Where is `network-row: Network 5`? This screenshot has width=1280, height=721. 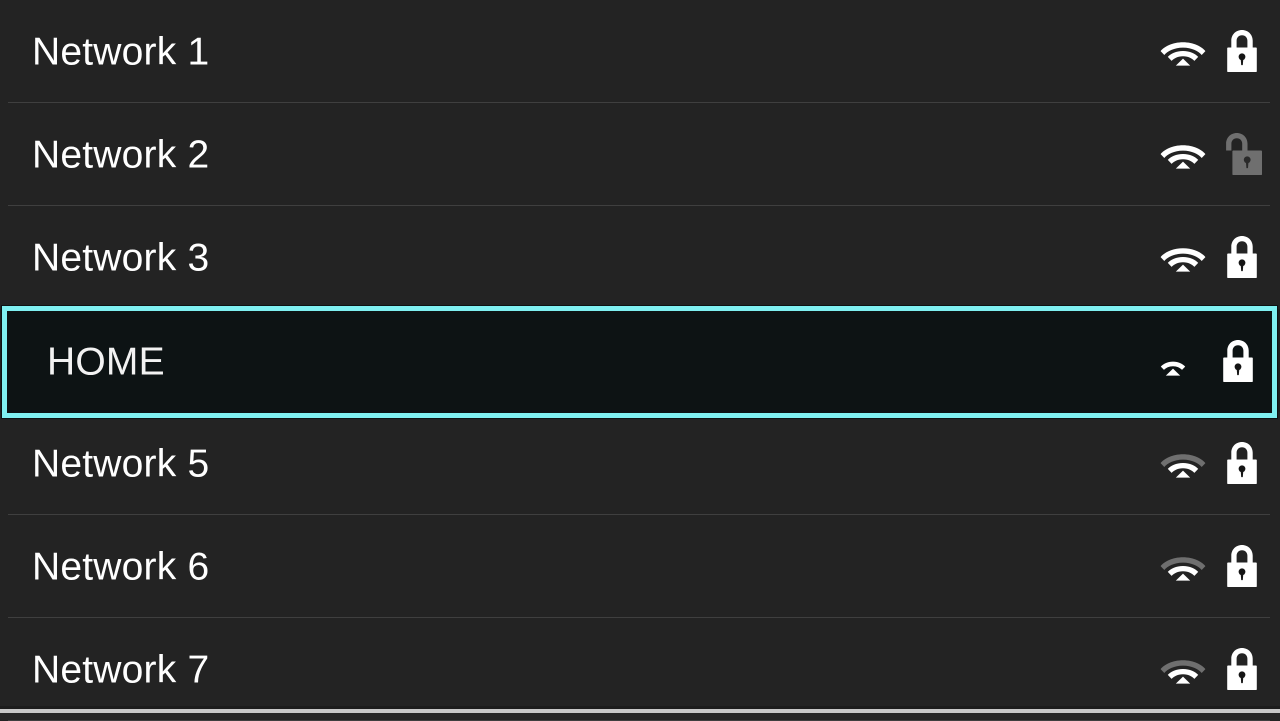
network-row: Network 5 is located at coordinates (640, 463).